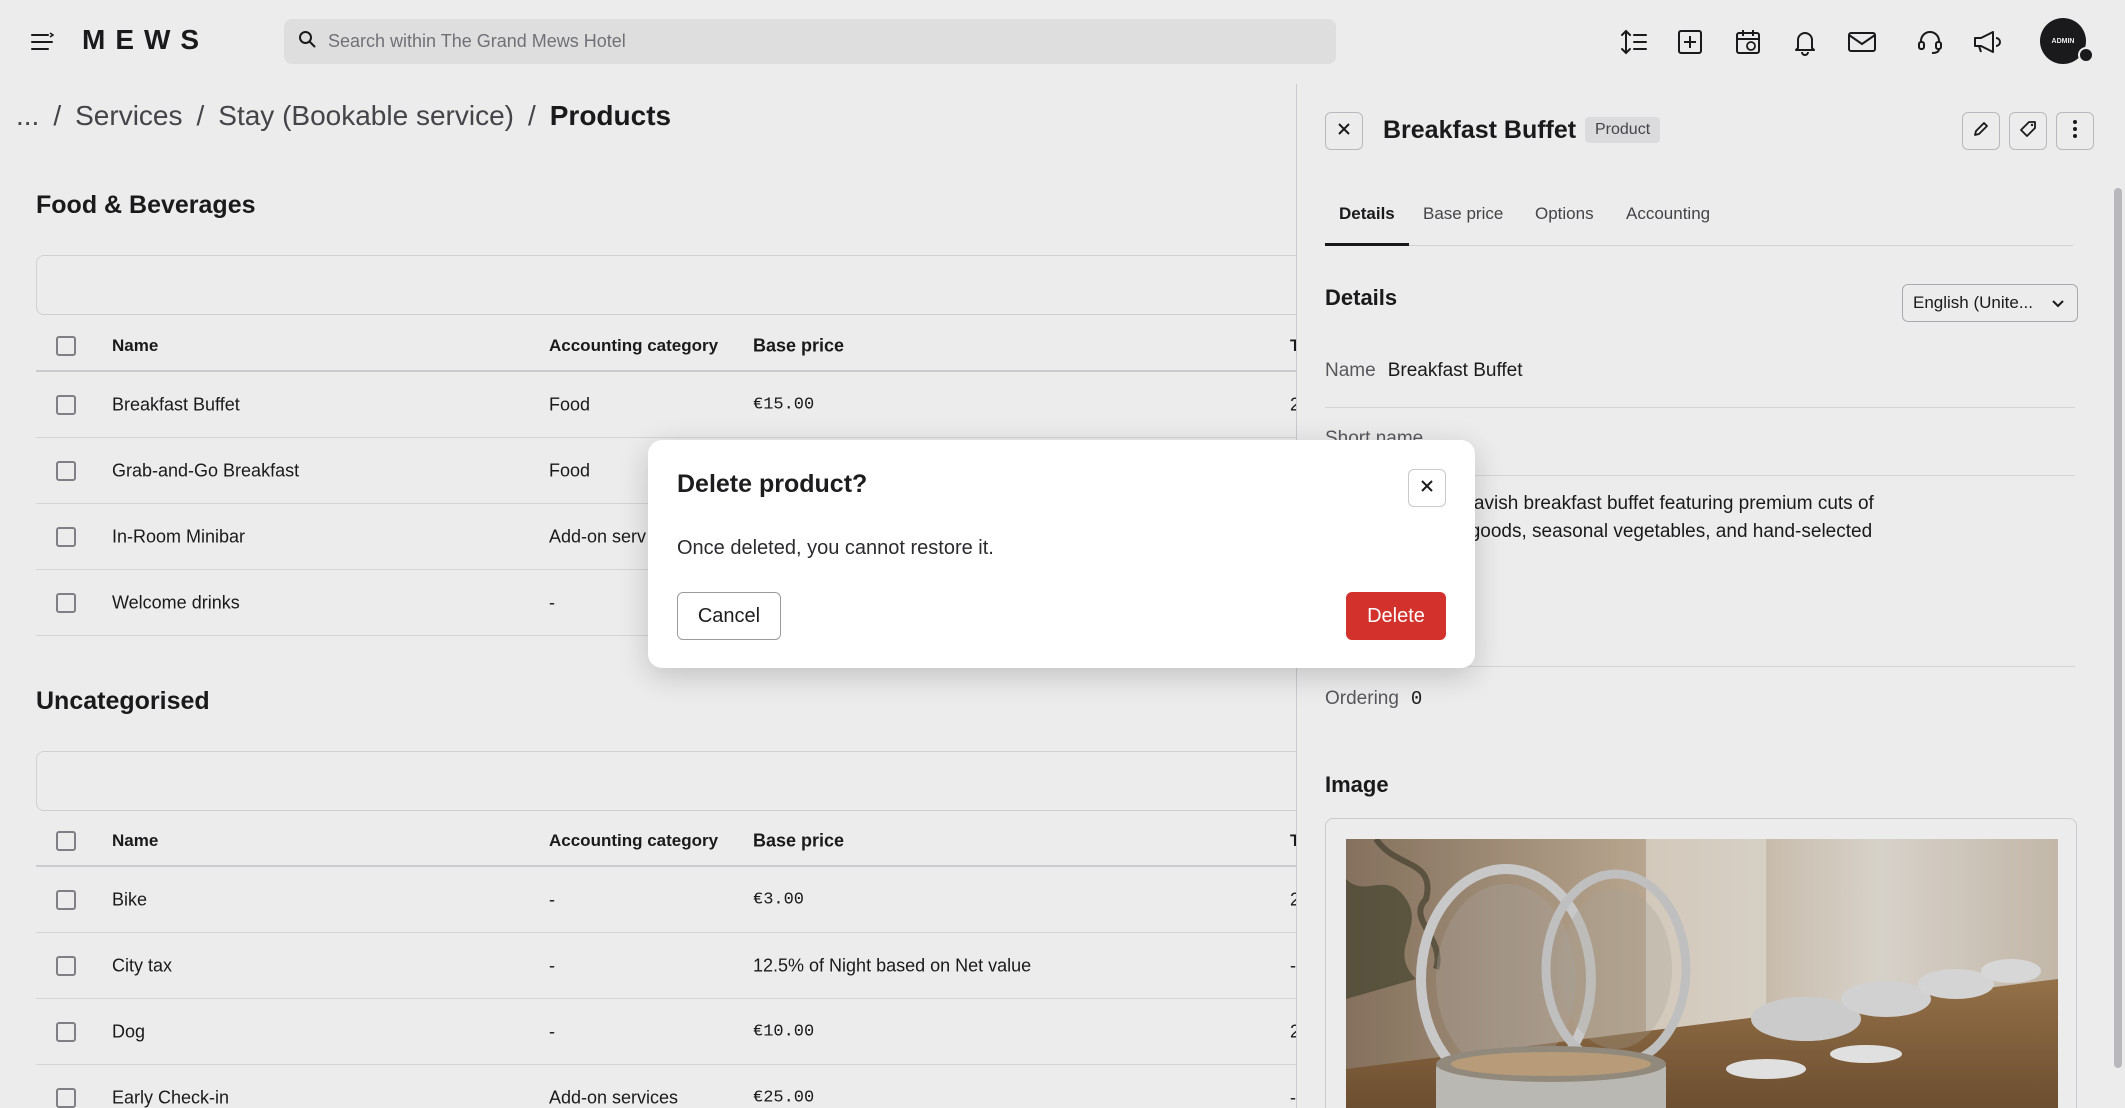 This screenshot has width=2125, height=1108. What do you see at coordinates (772, 484) in the screenshot?
I see `dialog-title: Delete product?` at bounding box center [772, 484].